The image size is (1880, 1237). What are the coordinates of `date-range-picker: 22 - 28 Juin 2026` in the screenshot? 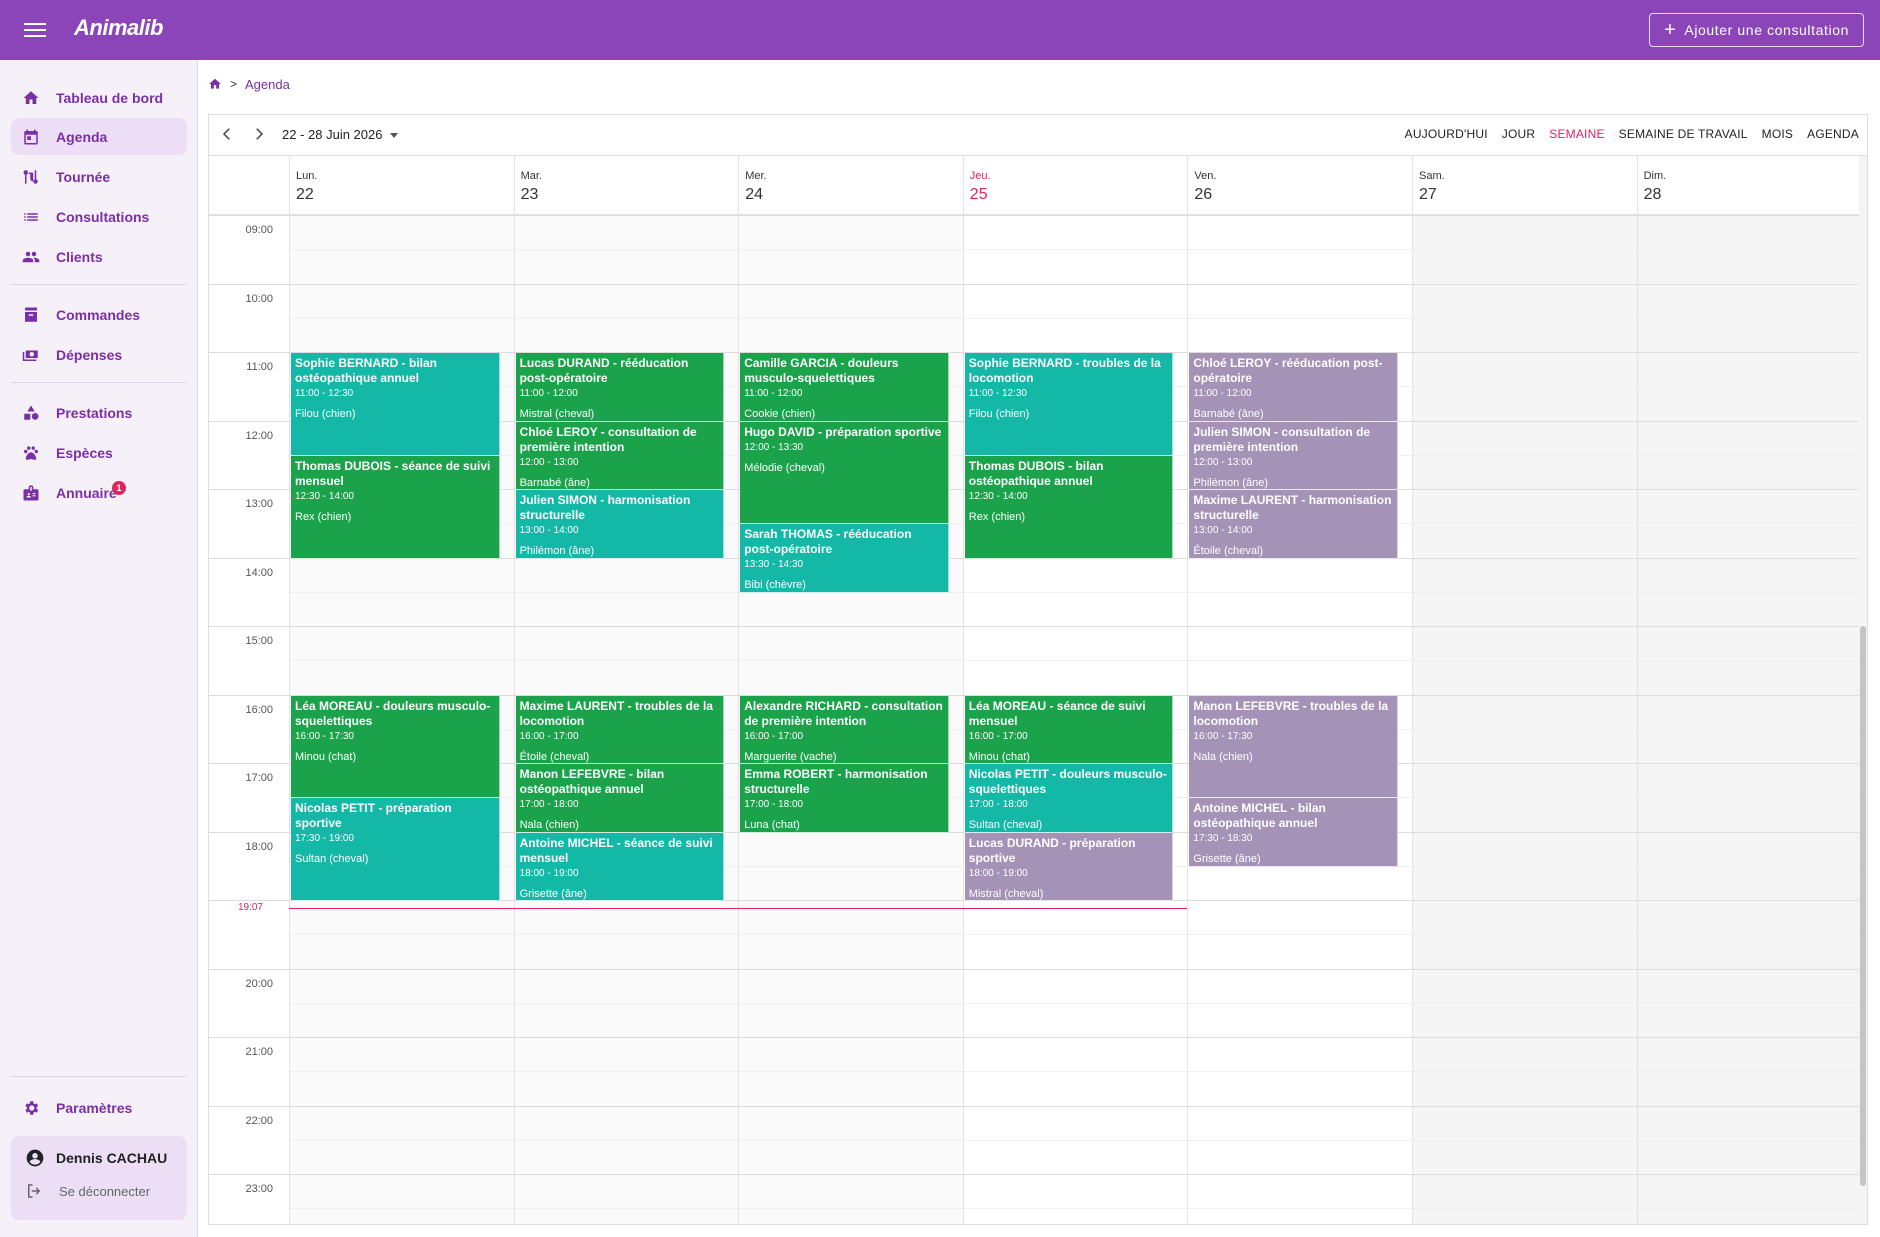 It's located at (340, 134).